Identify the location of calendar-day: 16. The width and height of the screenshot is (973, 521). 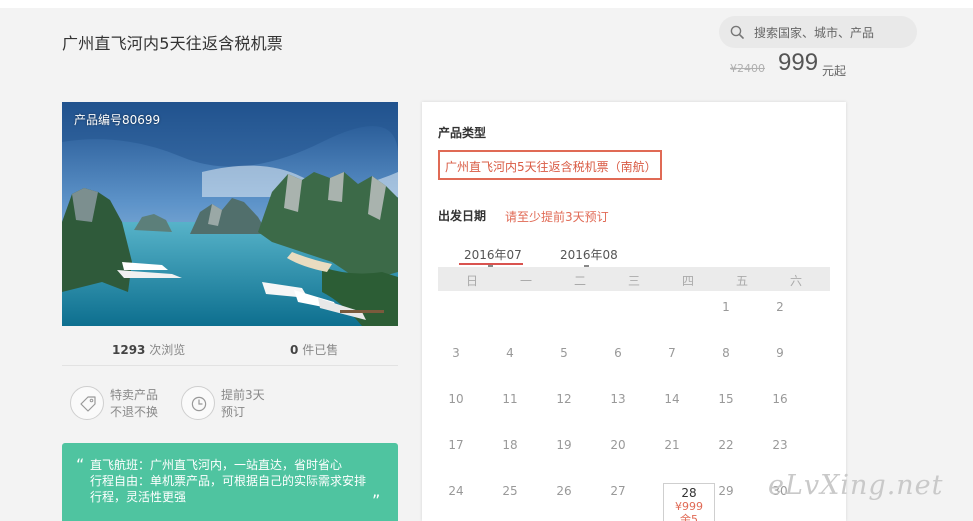
(780, 399).